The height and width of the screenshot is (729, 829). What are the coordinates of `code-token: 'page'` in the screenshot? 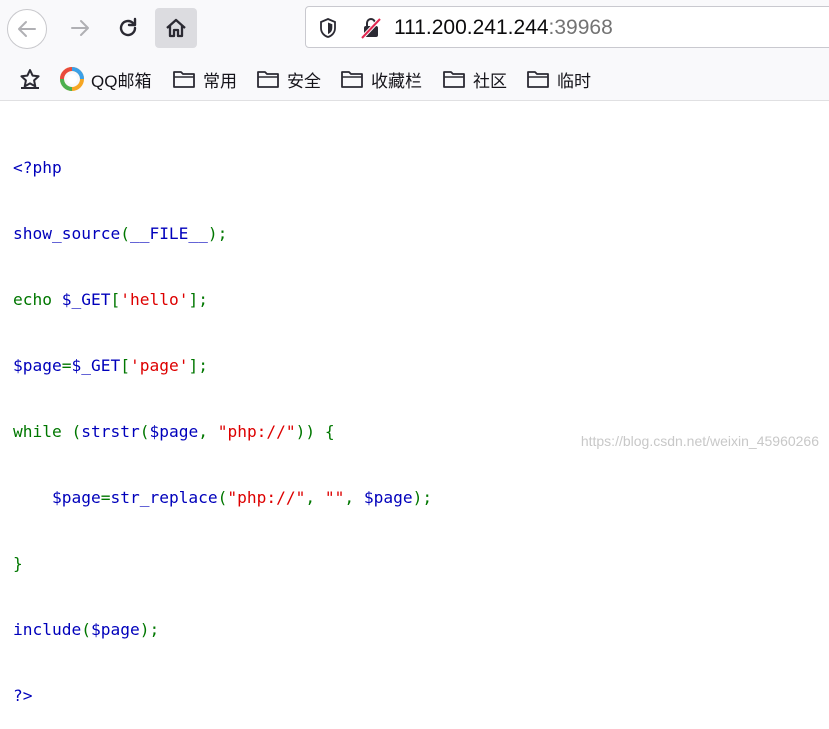 It's located at (159, 365).